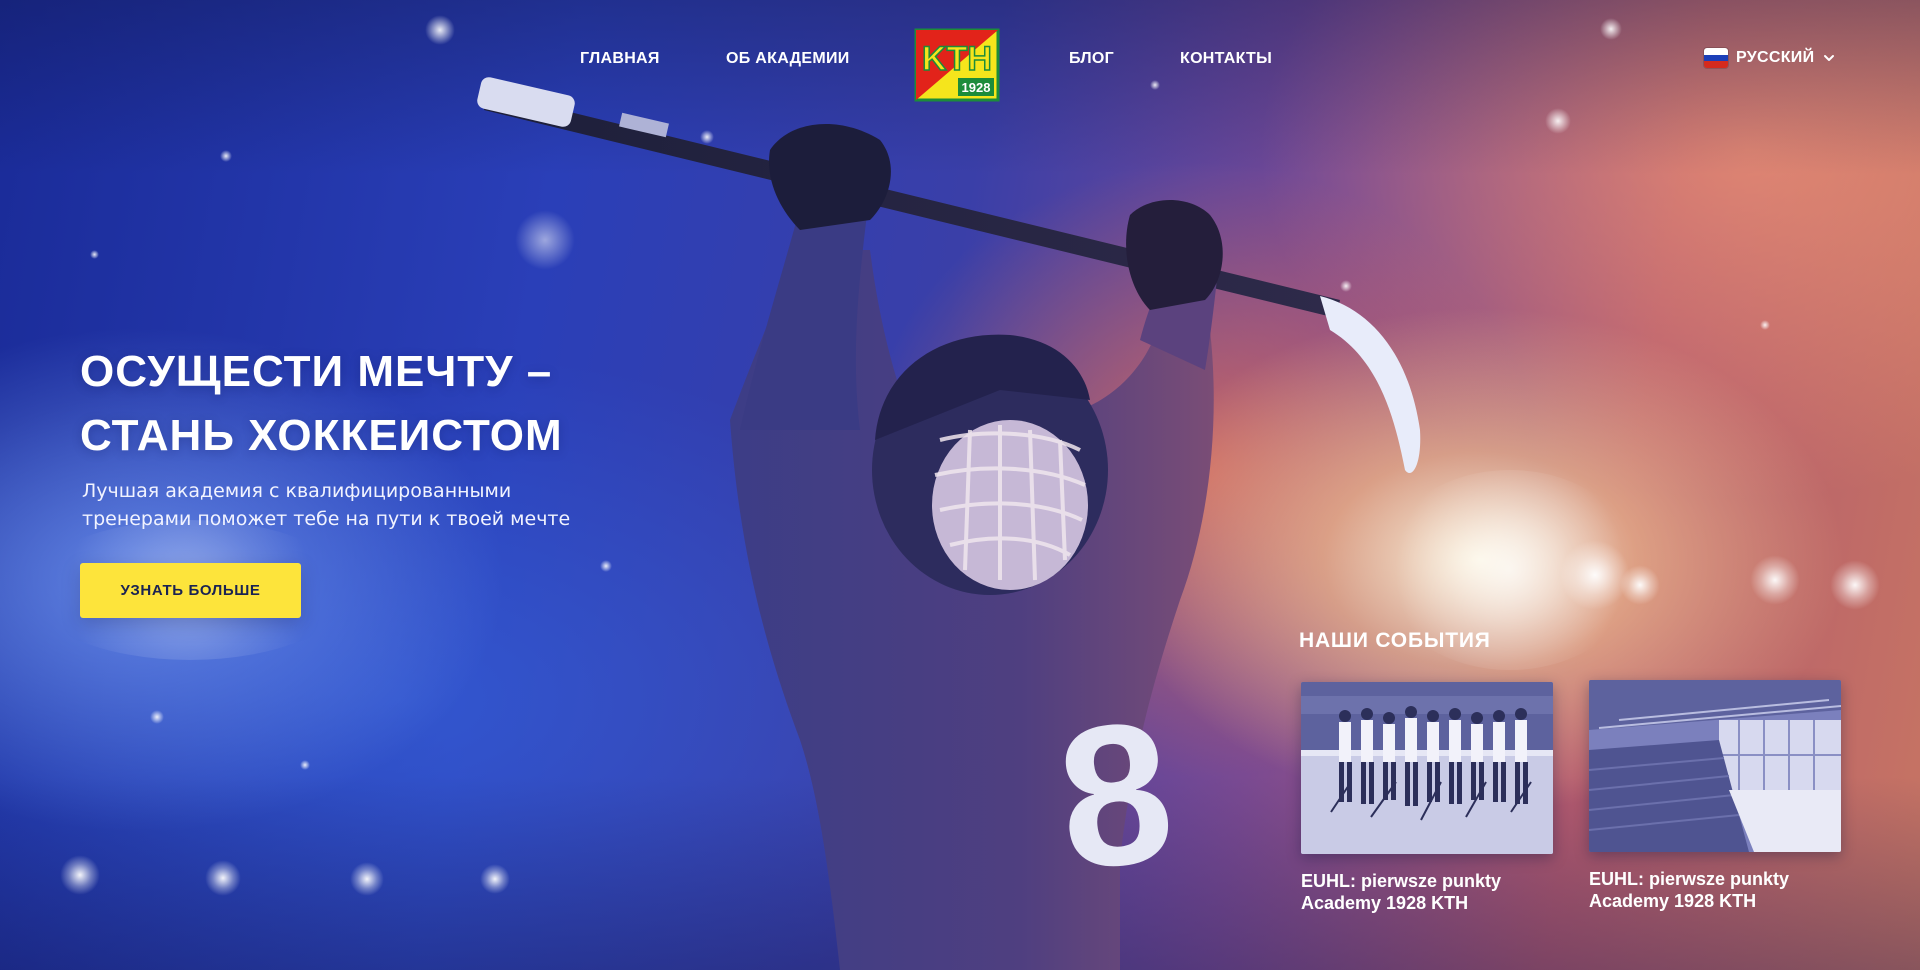  I want to click on kth-logo-icon: KTH 1928, so click(957, 65).